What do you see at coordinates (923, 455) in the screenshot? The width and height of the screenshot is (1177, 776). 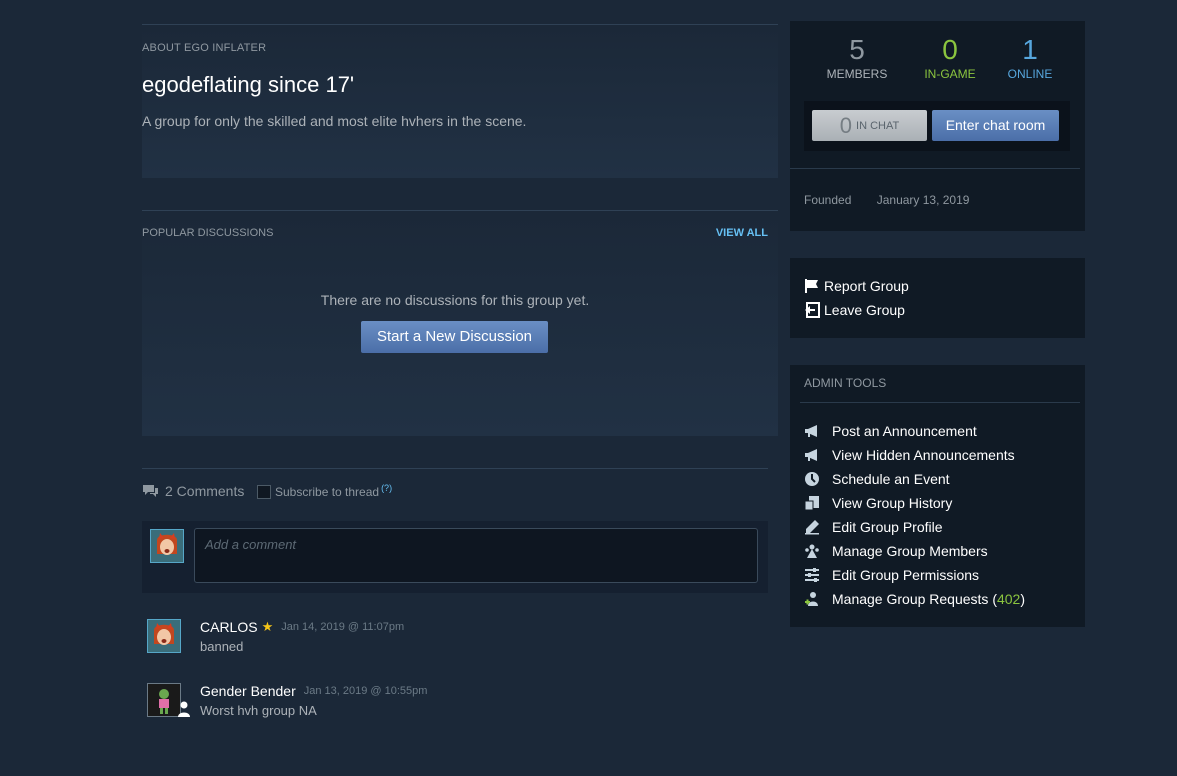 I see `view-hidden-announcements-label: View Hidden Announcements` at bounding box center [923, 455].